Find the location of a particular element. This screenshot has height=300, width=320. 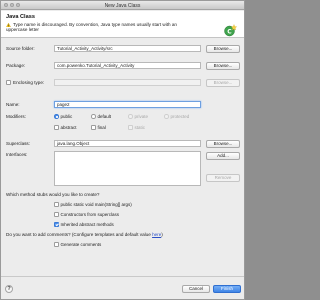

window-title: New Java Class is located at coordinates (122, 5).